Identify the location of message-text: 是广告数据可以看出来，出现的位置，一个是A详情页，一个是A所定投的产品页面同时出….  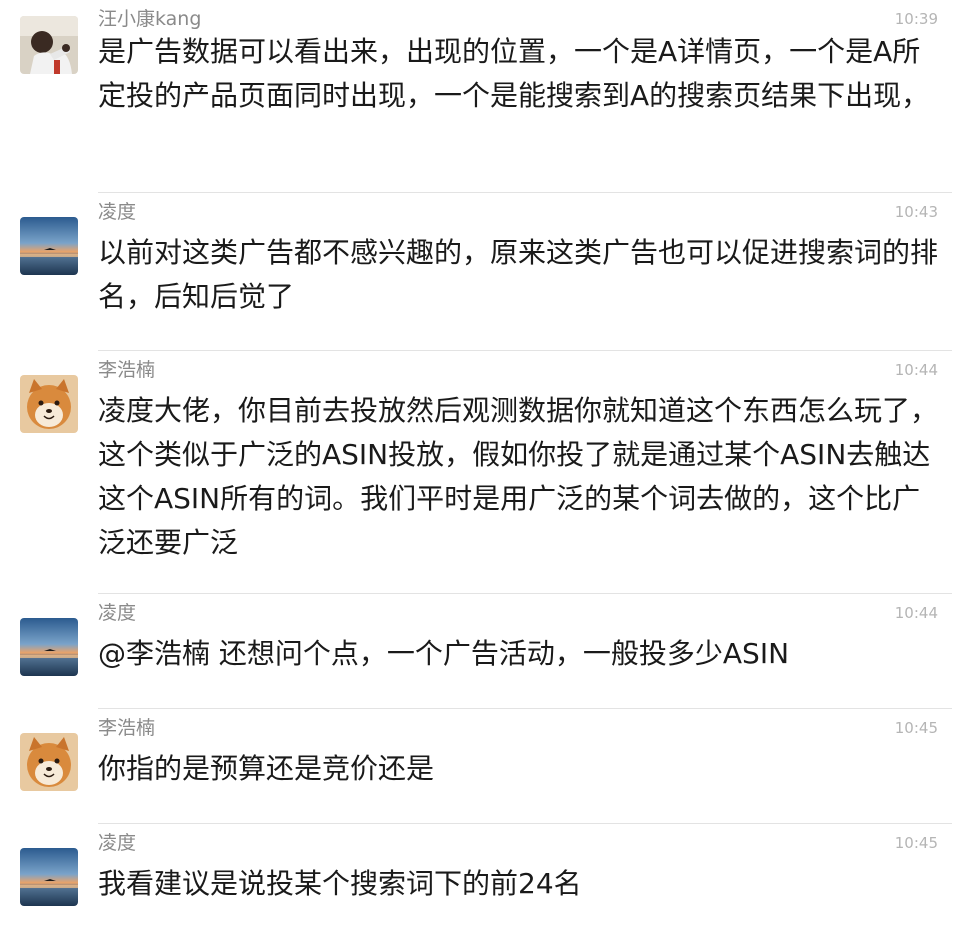
(514, 73).